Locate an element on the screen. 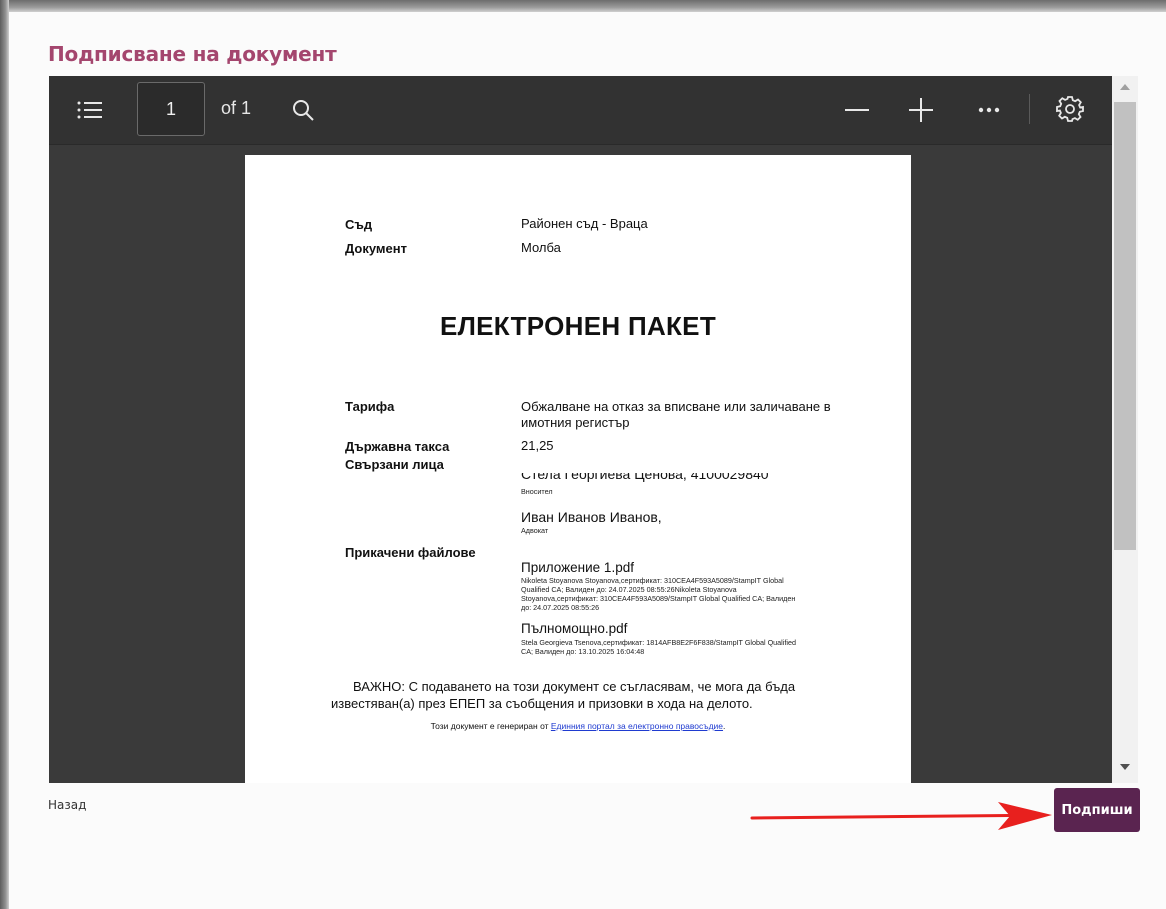 The image size is (1166, 909). page-count: of 1 is located at coordinates (236, 108).